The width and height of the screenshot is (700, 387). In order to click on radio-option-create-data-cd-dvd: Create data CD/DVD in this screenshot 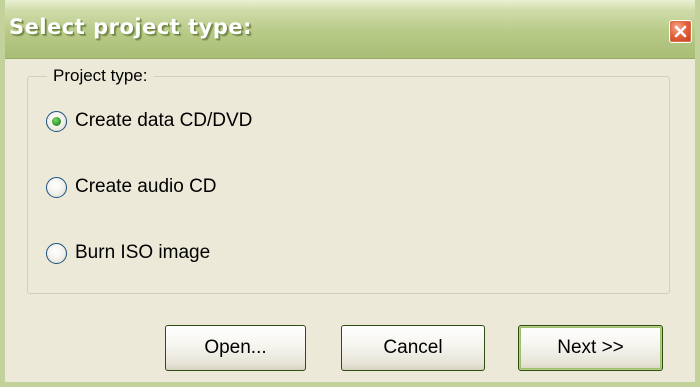, I will do `click(149, 121)`.